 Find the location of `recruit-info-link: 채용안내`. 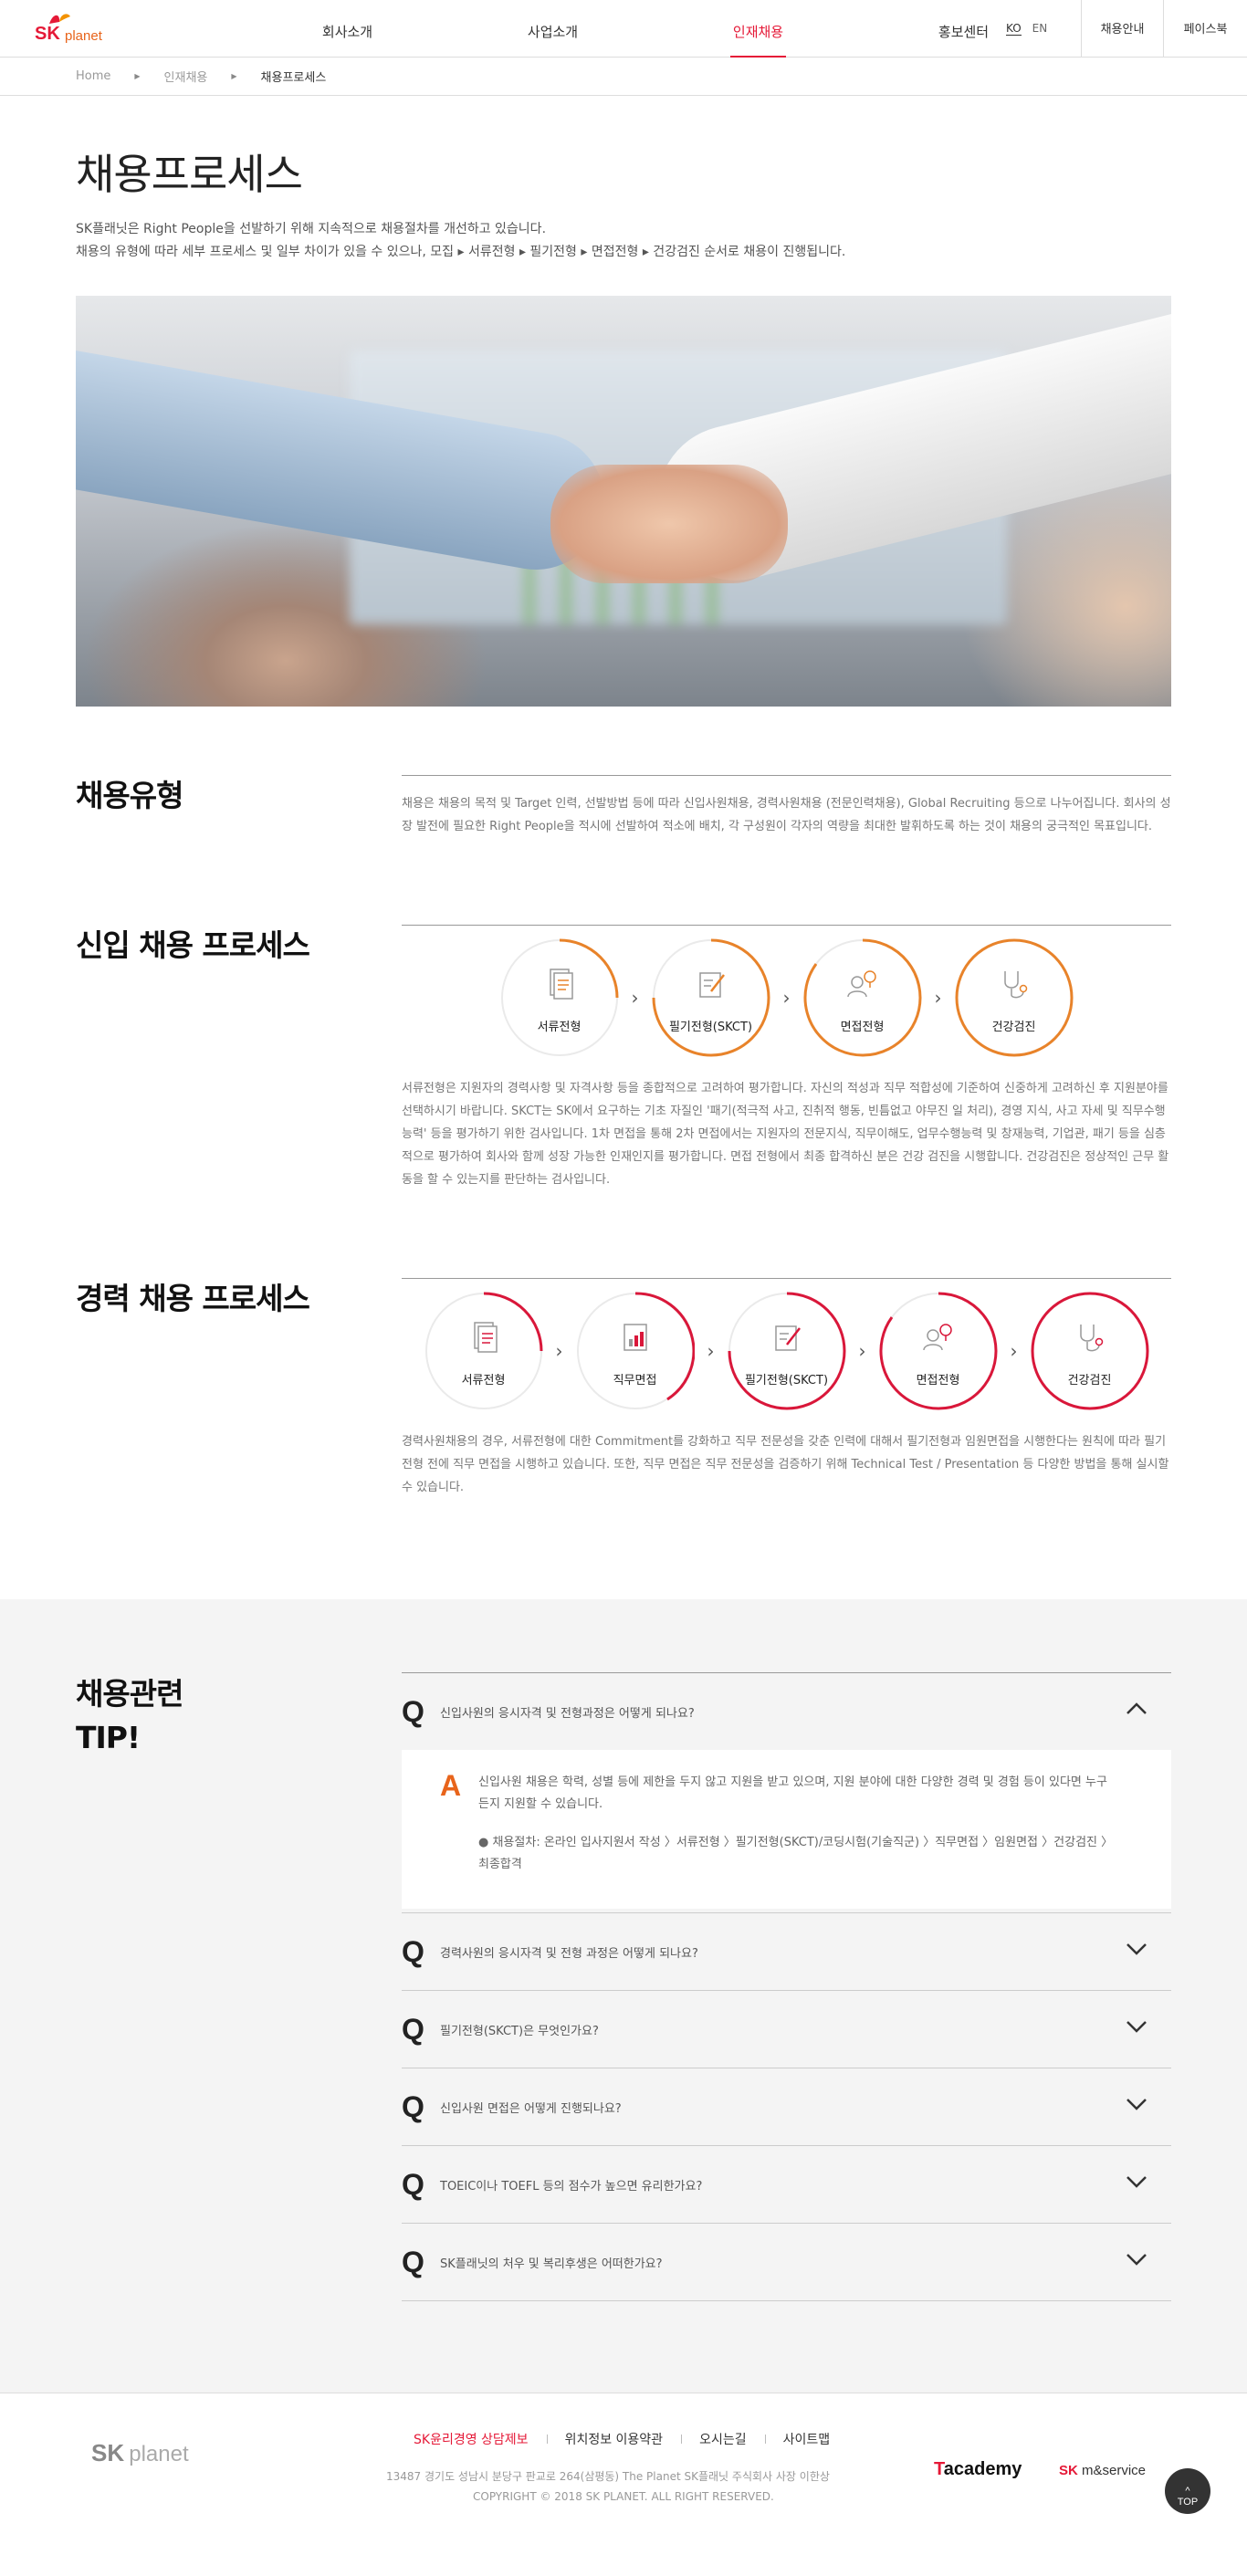

recruit-info-link: 채용안내 is located at coordinates (1122, 29).